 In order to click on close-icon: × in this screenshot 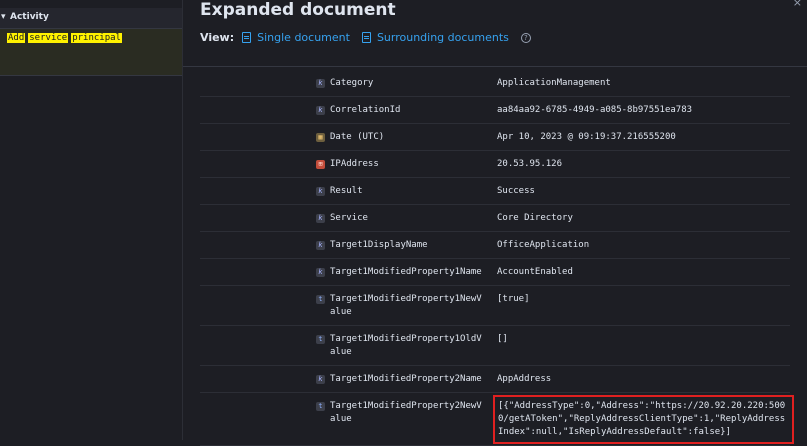, I will do `click(797, 4)`.